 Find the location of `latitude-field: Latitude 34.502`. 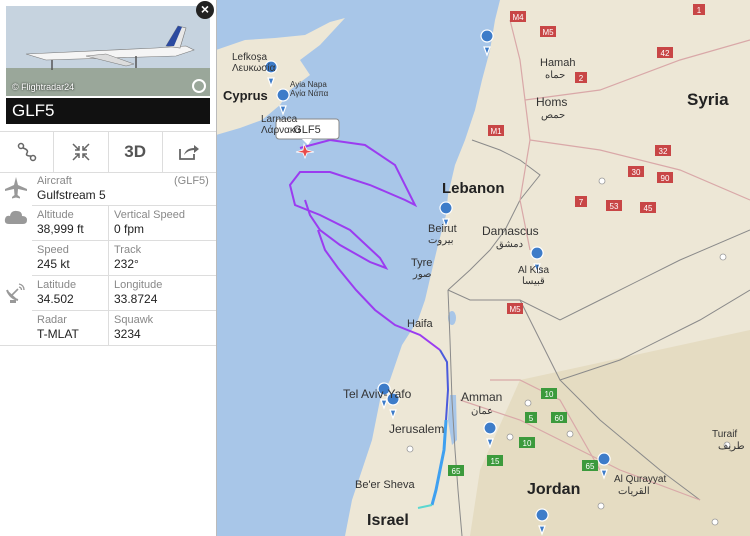

latitude-field: Latitude 34.502 is located at coordinates (56, 292).